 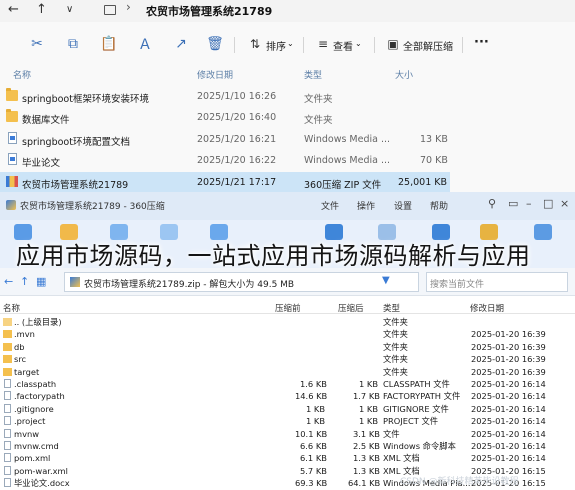 I want to click on file-size: 25,001 KB, so click(x=423, y=182).